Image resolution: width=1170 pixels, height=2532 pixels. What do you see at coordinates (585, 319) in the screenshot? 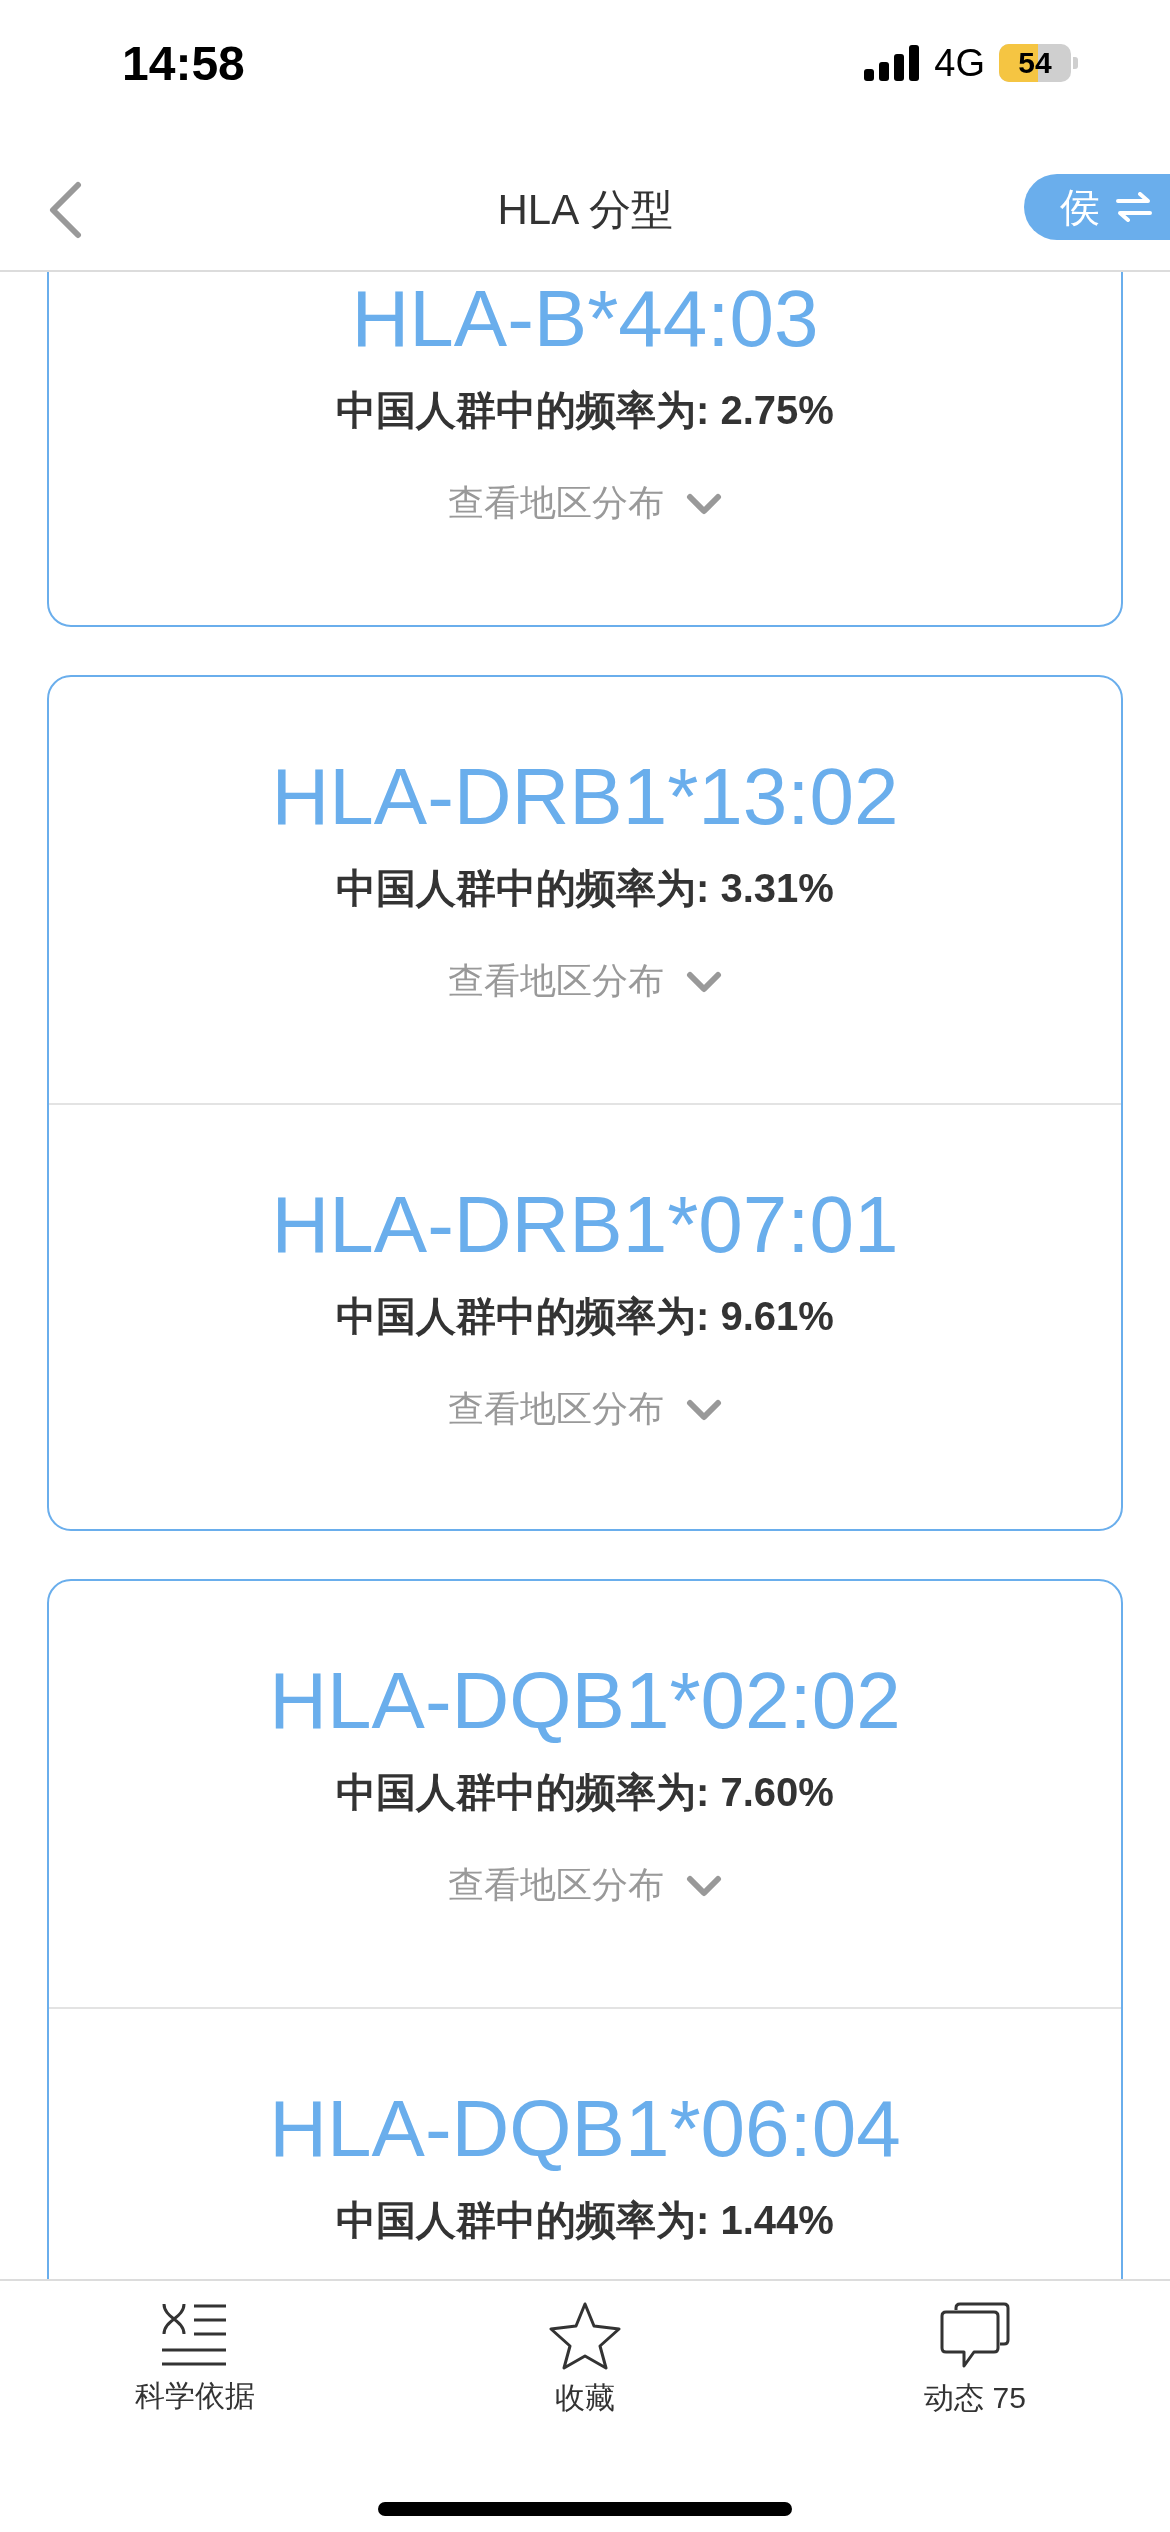
I see `allele-name: HLA-B*44:03` at bounding box center [585, 319].